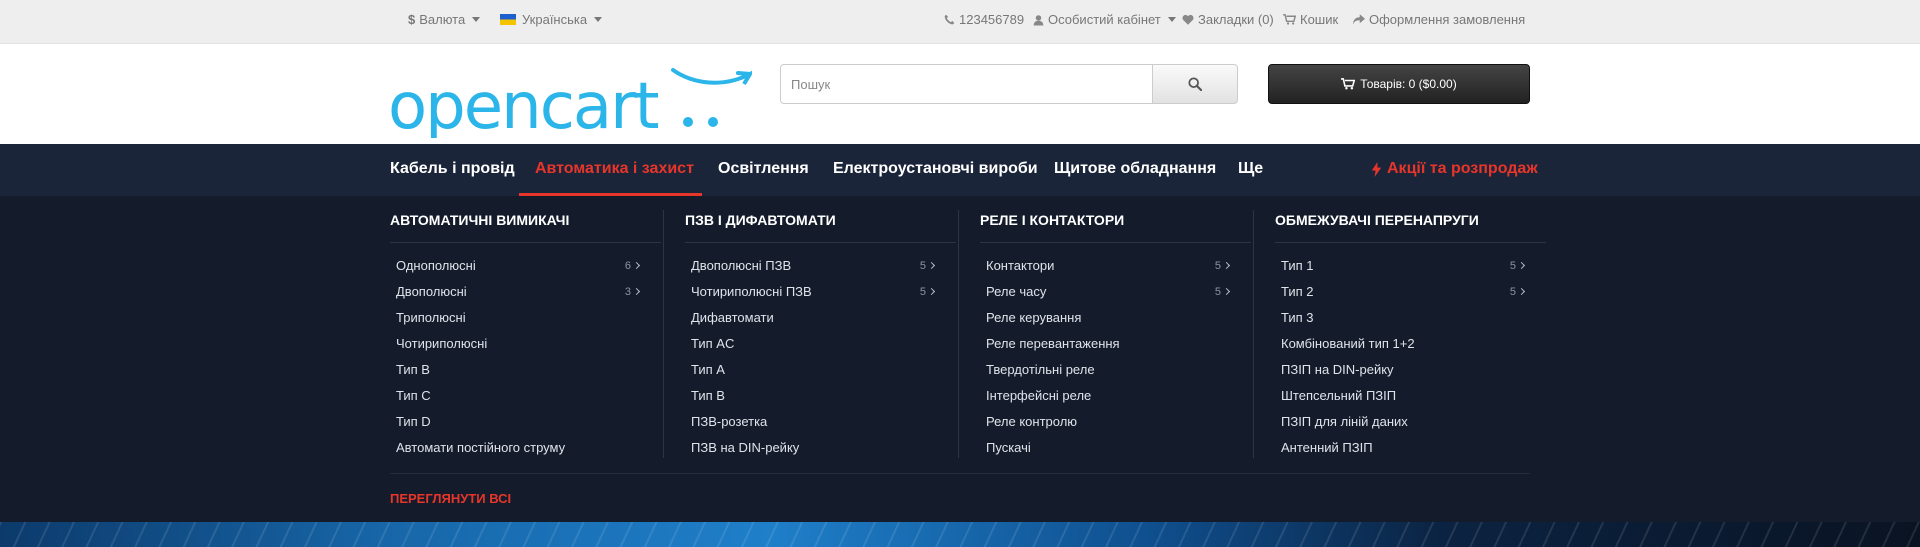  What do you see at coordinates (614, 169) in the screenshot?
I see `nav-item-automation: Автоматика і захист` at bounding box center [614, 169].